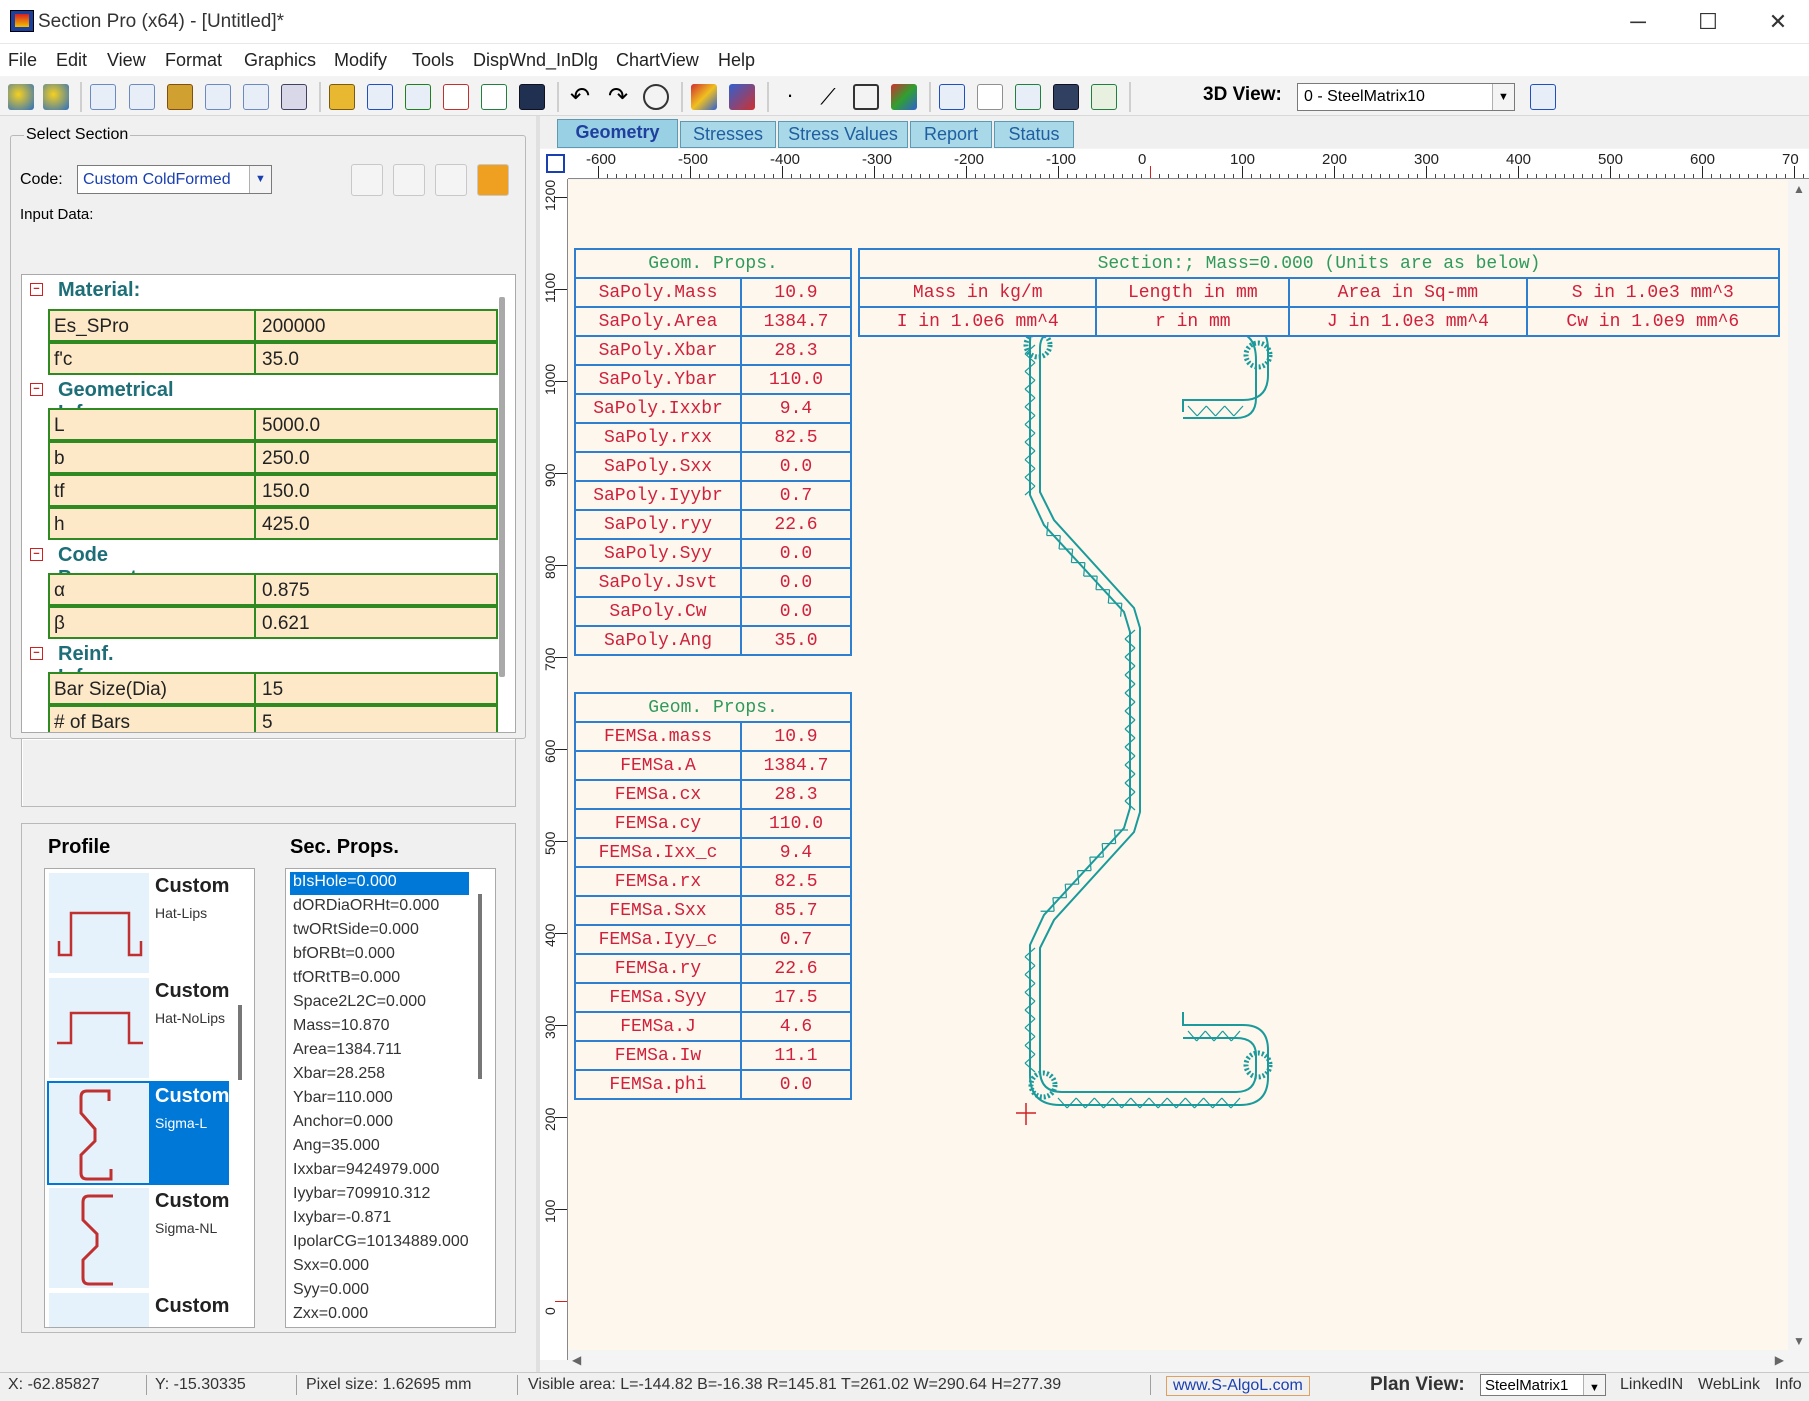 The height and width of the screenshot is (1401, 1809). Describe the element at coordinates (273, 622) in the screenshot. I see `prop-row: β 0.621` at that location.